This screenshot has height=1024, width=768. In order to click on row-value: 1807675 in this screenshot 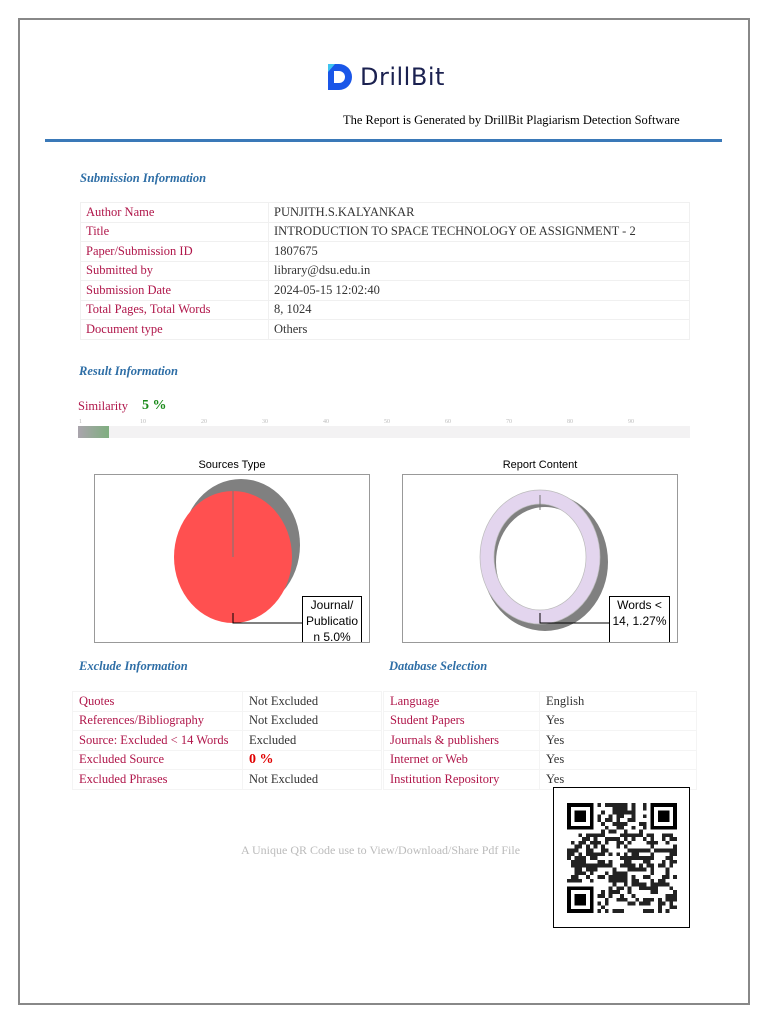, I will do `click(479, 251)`.